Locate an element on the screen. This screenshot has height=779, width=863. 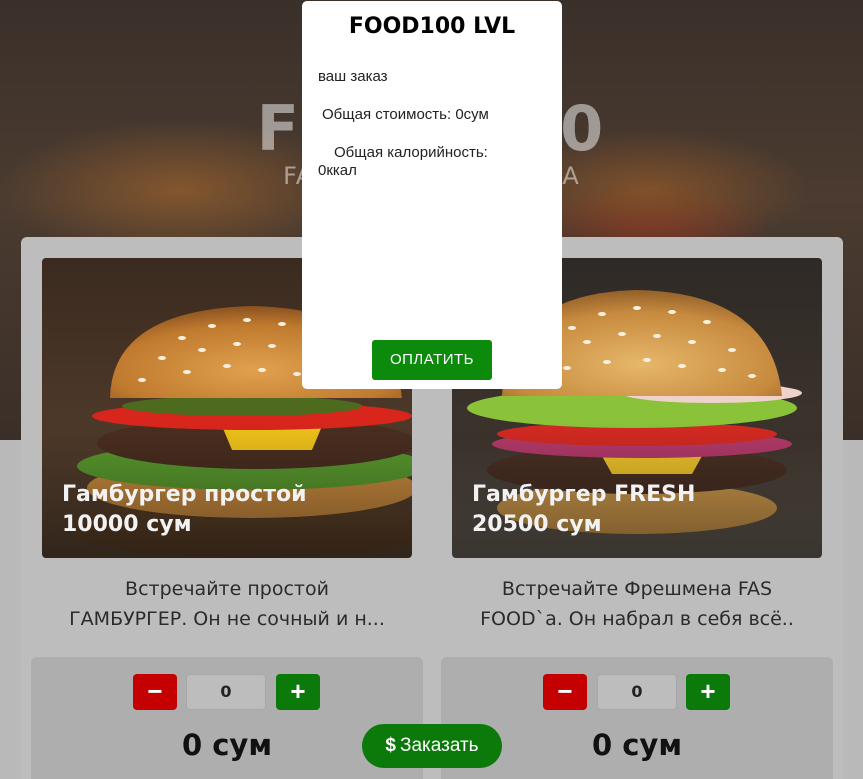
order-button: $ Заказать is located at coordinates (432, 746).